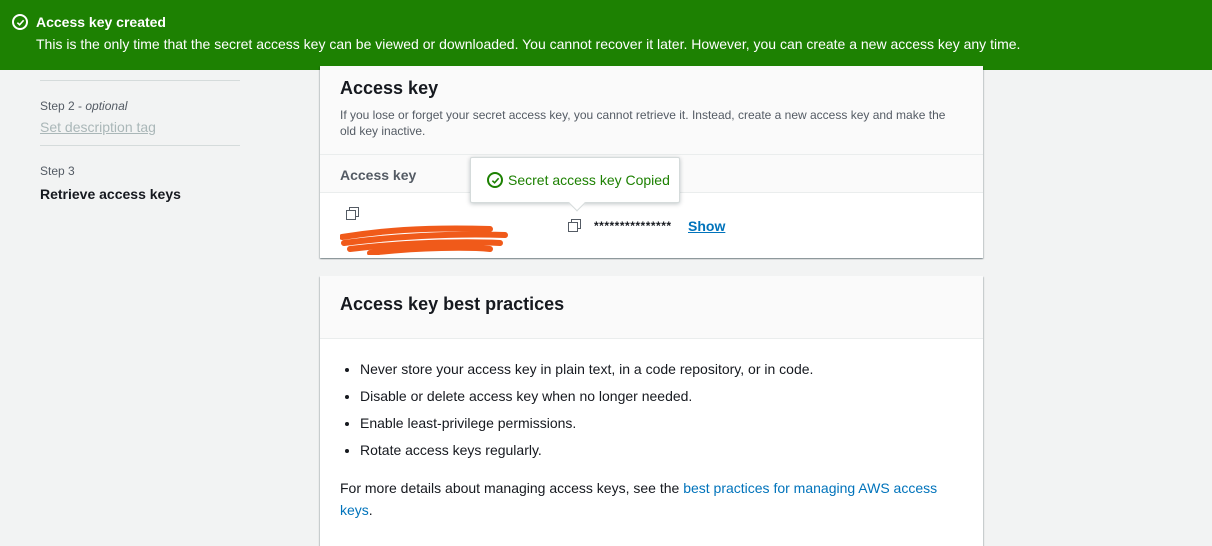 Image resolution: width=1212 pixels, height=546 pixels. What do you see at coordinates (633, 226) in the screenshot?
I see `secret-access-key-masked: ***************` at bounding box center [633, 226].